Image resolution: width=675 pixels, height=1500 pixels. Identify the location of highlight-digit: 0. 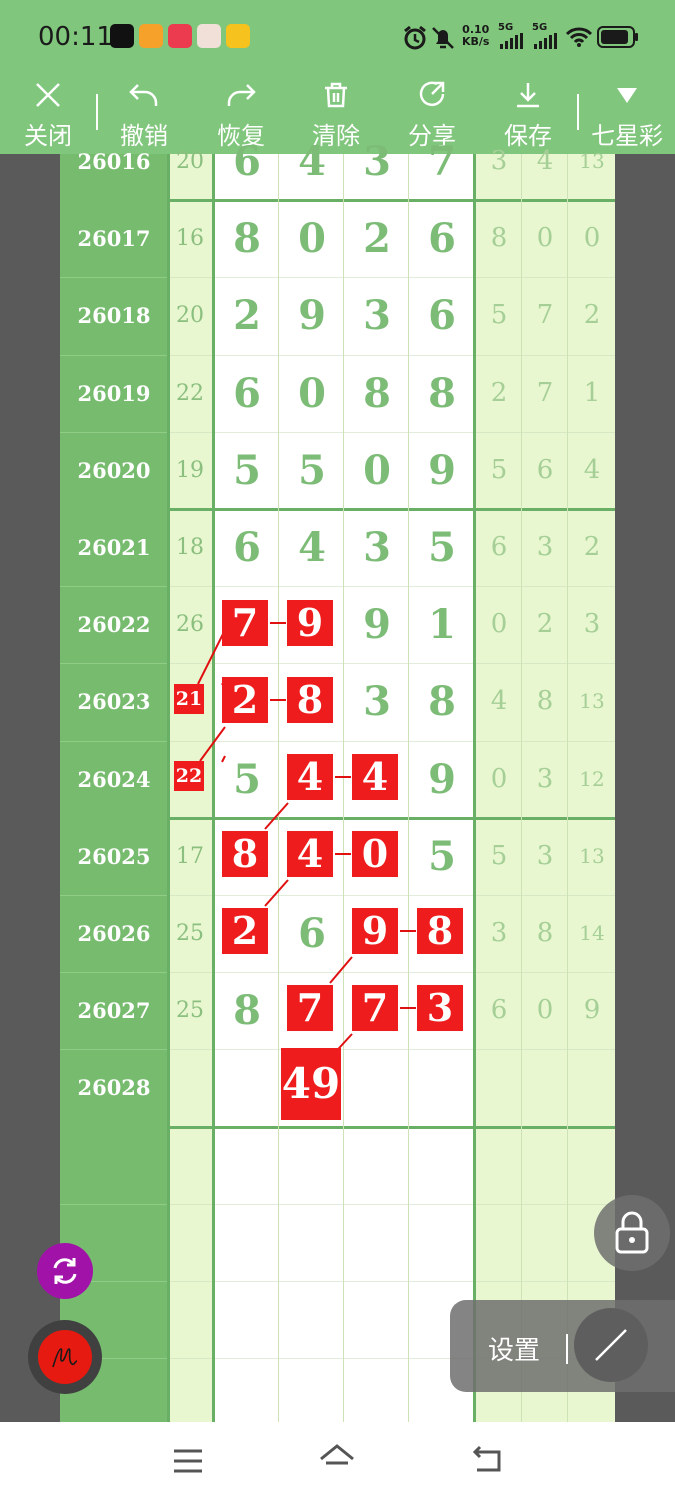
(375, 854).